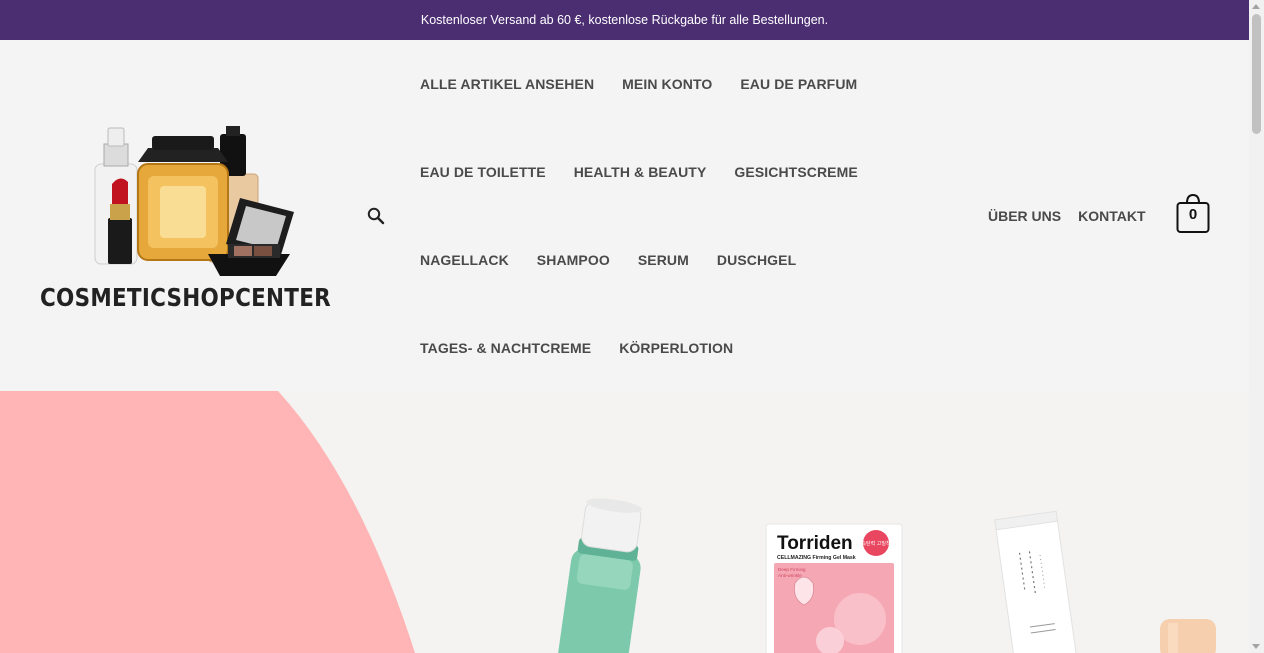 The width and height of the screenshot is (1264, 653). What do you see at coordinates (792, 569) in the screenshot?
I see `mask-sub-1: Deep Firming` at bounding box center [792, 569].